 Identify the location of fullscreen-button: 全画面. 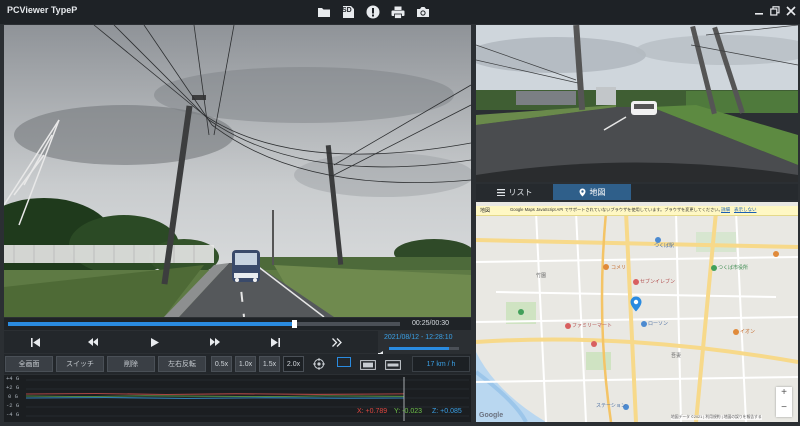
(29, 364).